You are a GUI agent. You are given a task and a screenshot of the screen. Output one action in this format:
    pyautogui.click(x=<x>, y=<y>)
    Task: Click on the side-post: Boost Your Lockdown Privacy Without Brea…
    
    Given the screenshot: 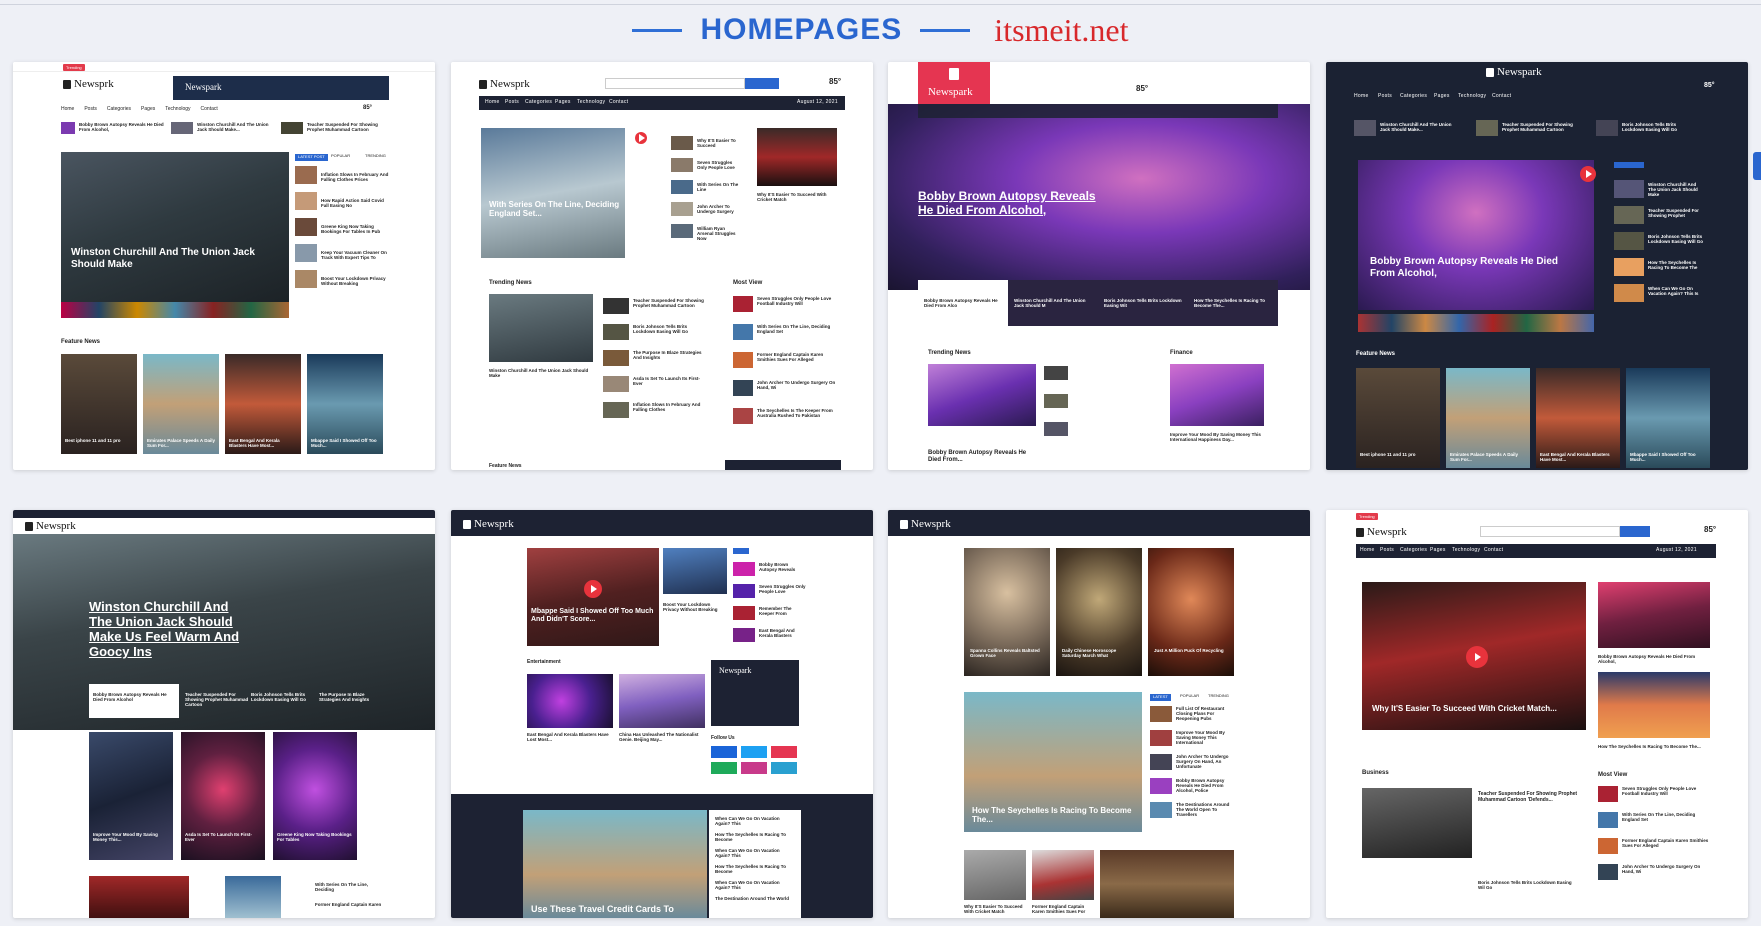 What is the action you would take?
    pyautogui.click(x=355, y=281)
    